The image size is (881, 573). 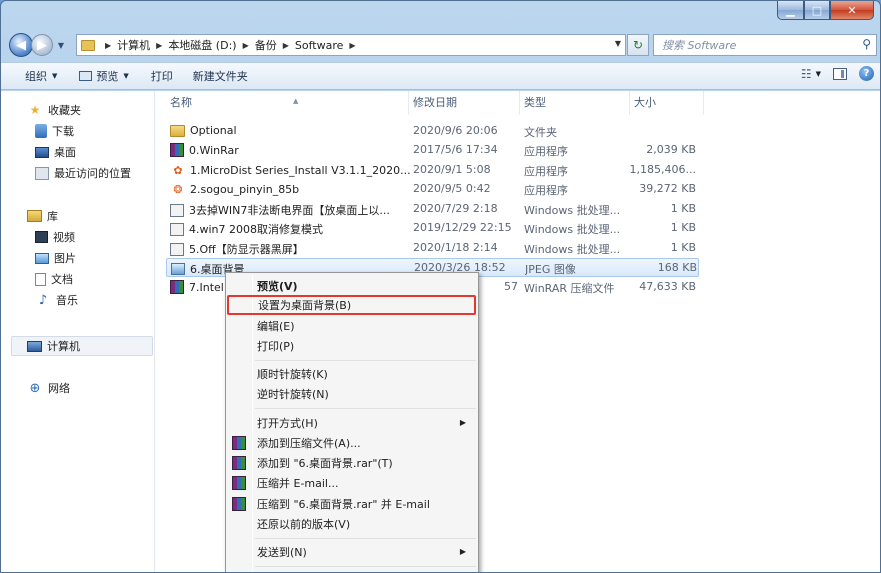 I want to click on caption-buttons: ▁ □ ✕, so click(x=825, y=11).